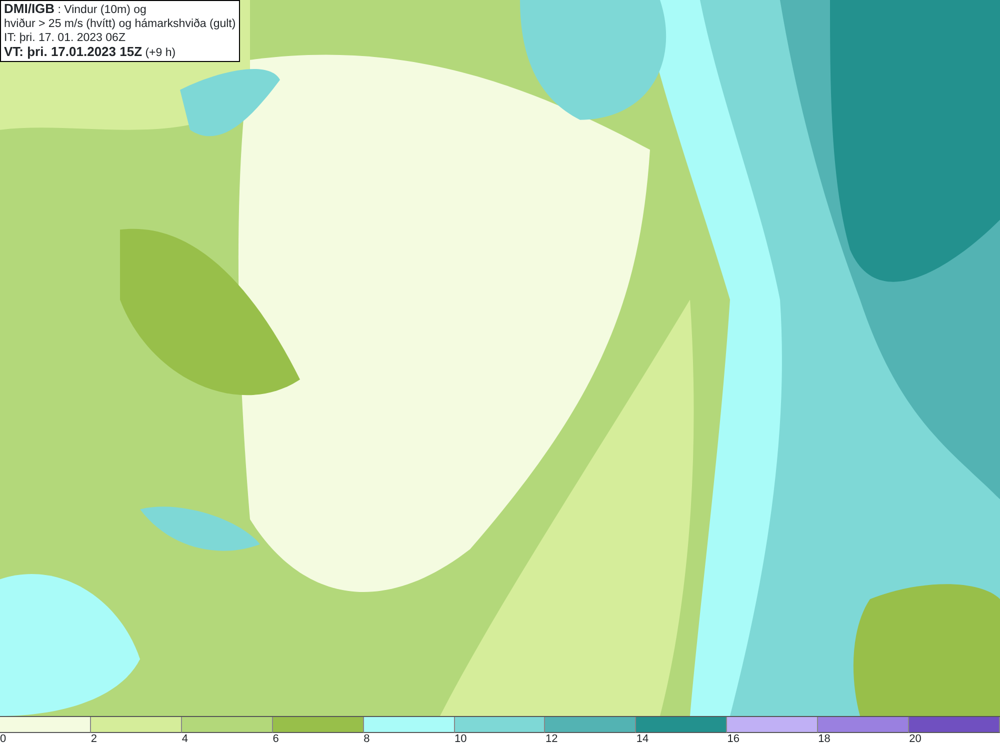 This screenshot has width=1000, height=747. I want to click on legend-label: 2, so click(94, 739).